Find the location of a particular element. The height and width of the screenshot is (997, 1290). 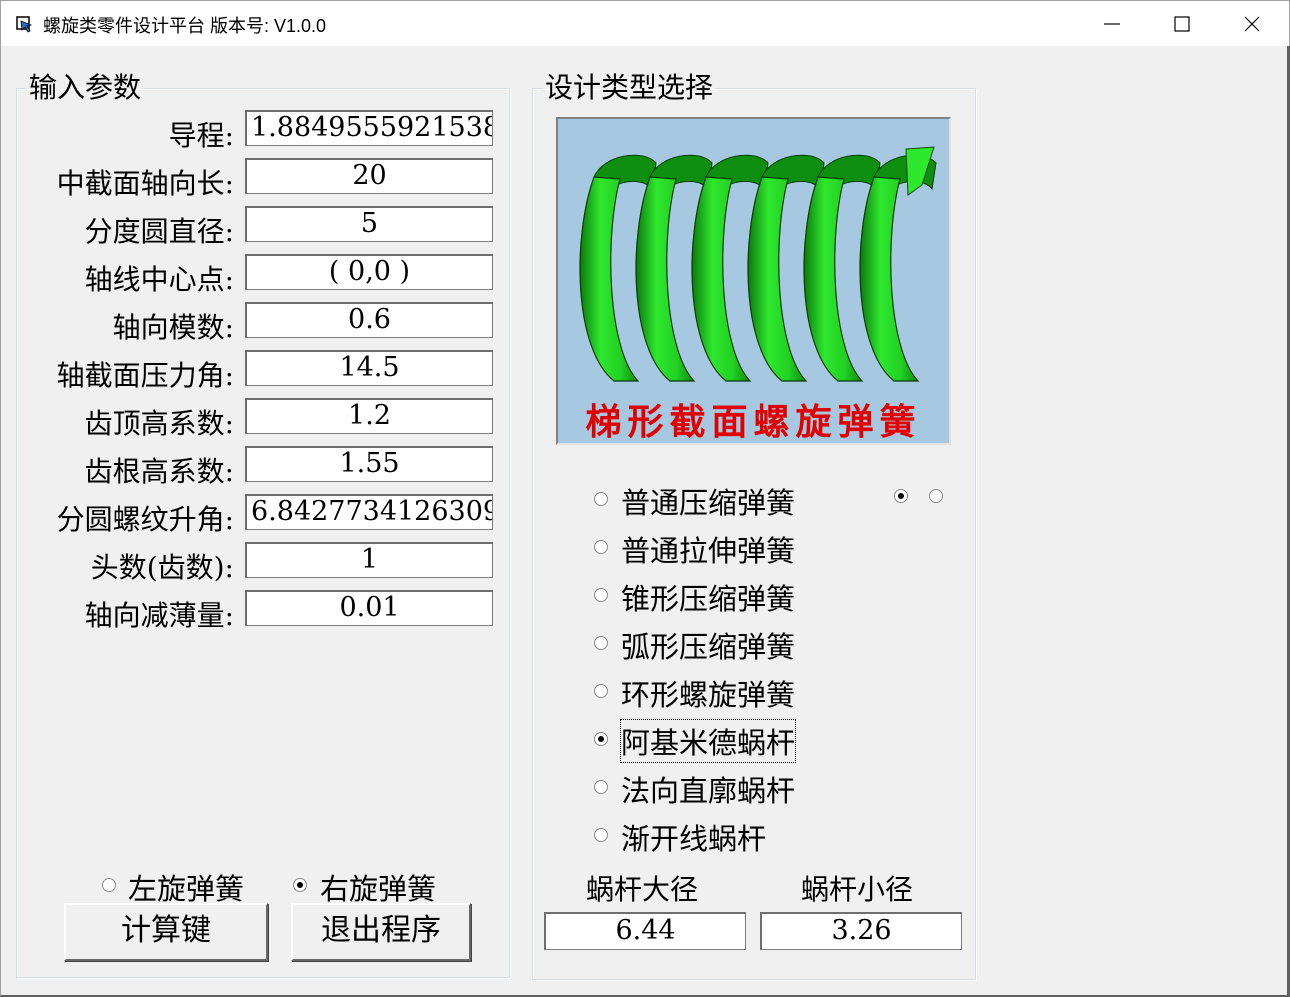

param-field: 1.2 is located at coordinates (369, 416).